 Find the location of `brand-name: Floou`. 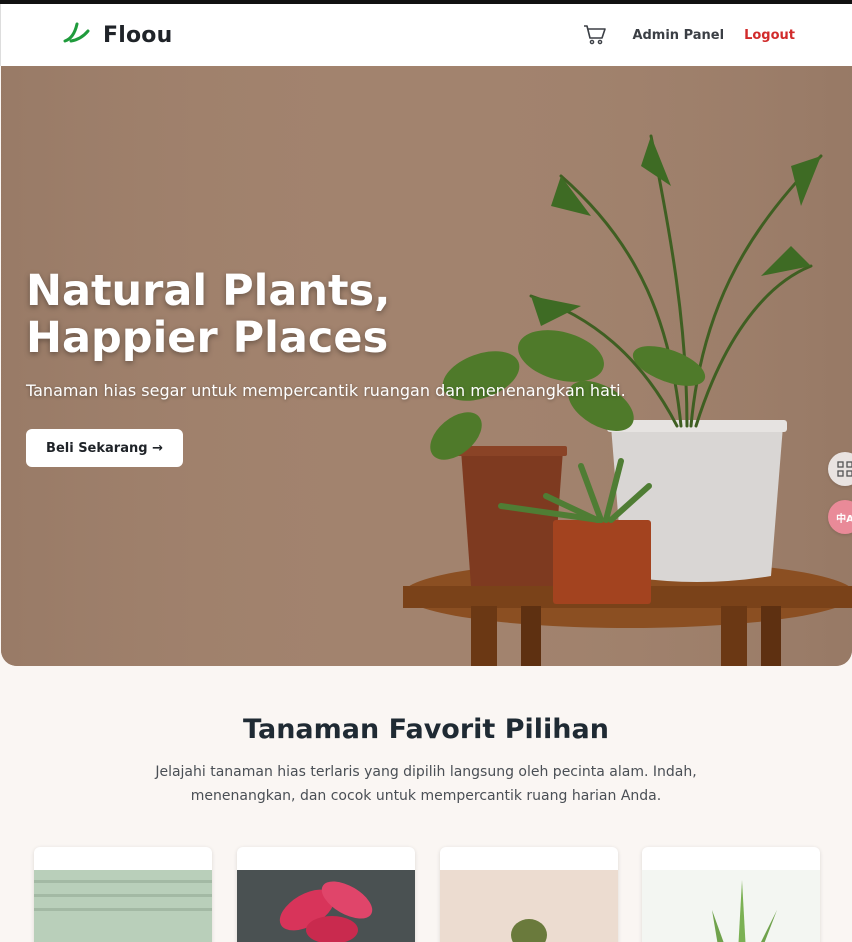

brand-name: Floou is located at coordinates (138, 35).